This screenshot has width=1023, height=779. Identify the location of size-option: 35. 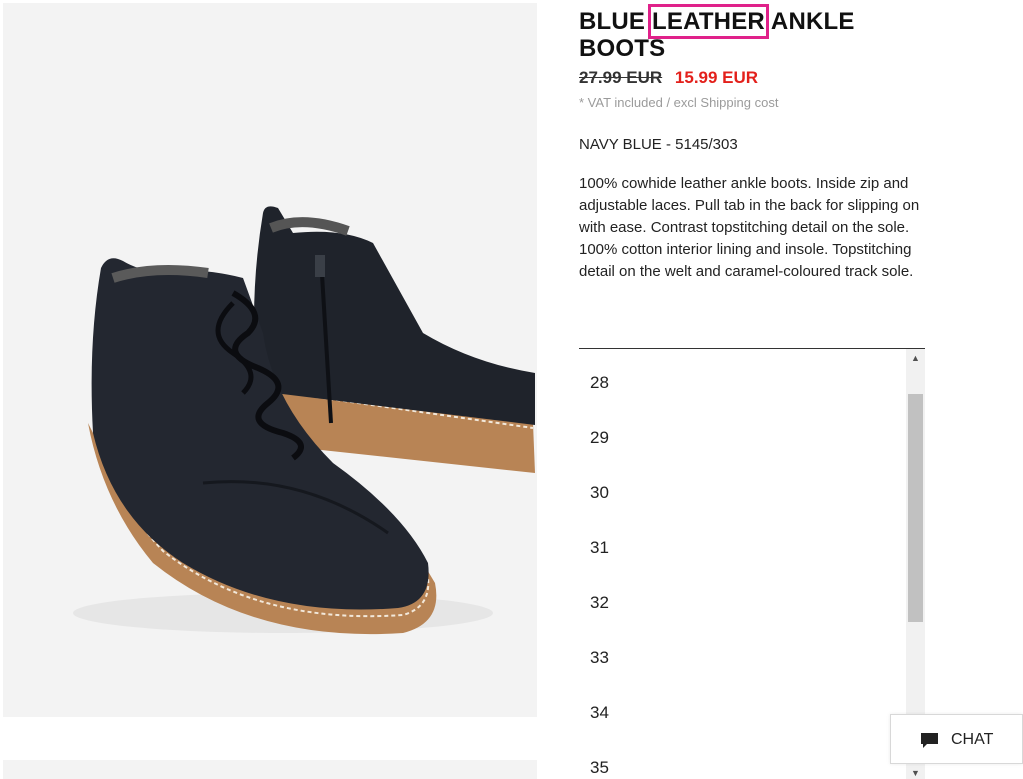
(599, 768).